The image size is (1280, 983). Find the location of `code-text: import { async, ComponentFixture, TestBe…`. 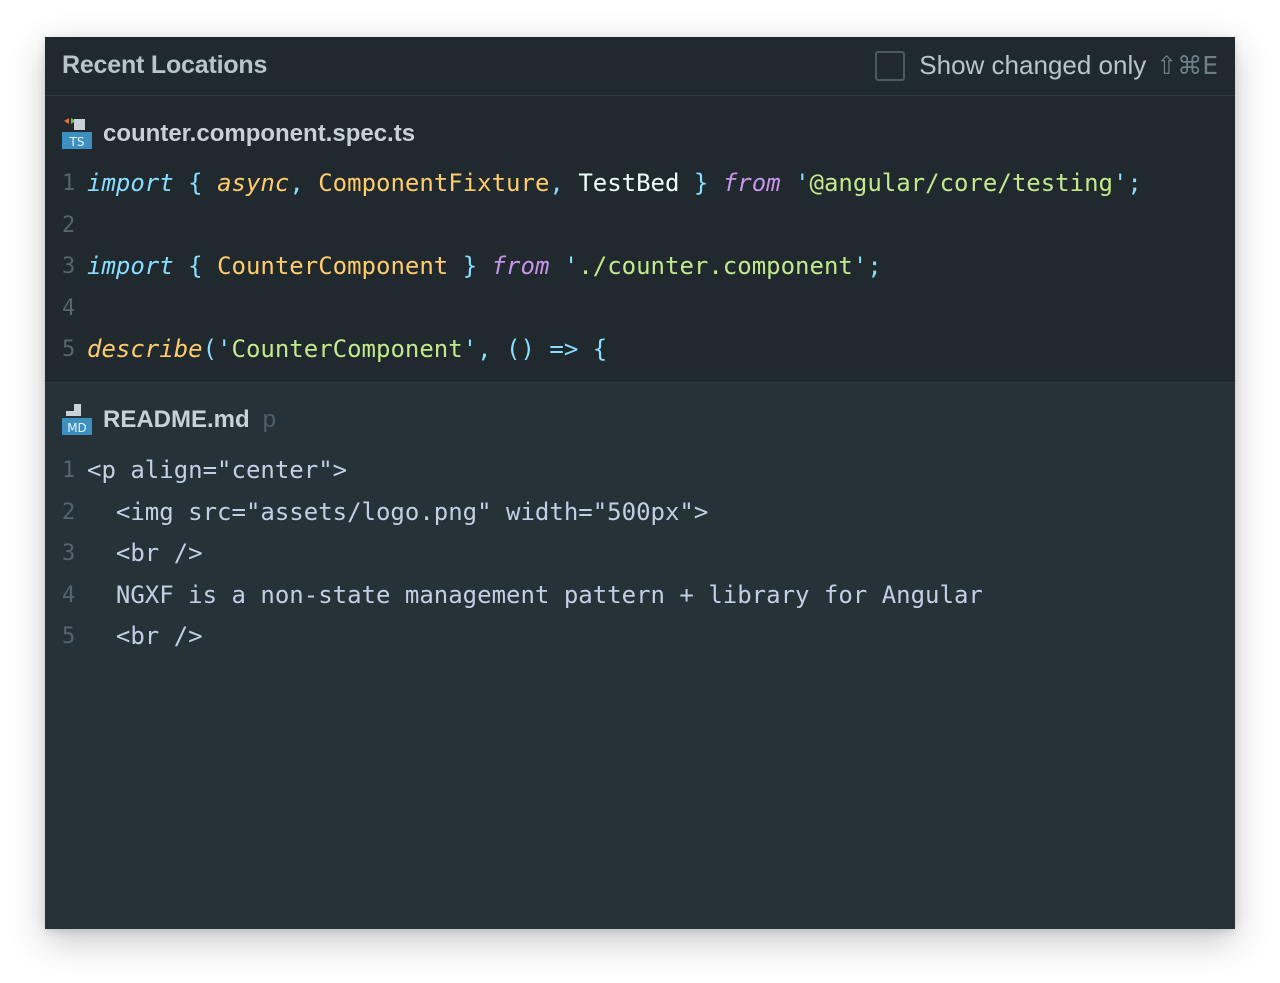

code-text: import { async, ComponentFixture, TestBe… is located at coordinates (614, 184).